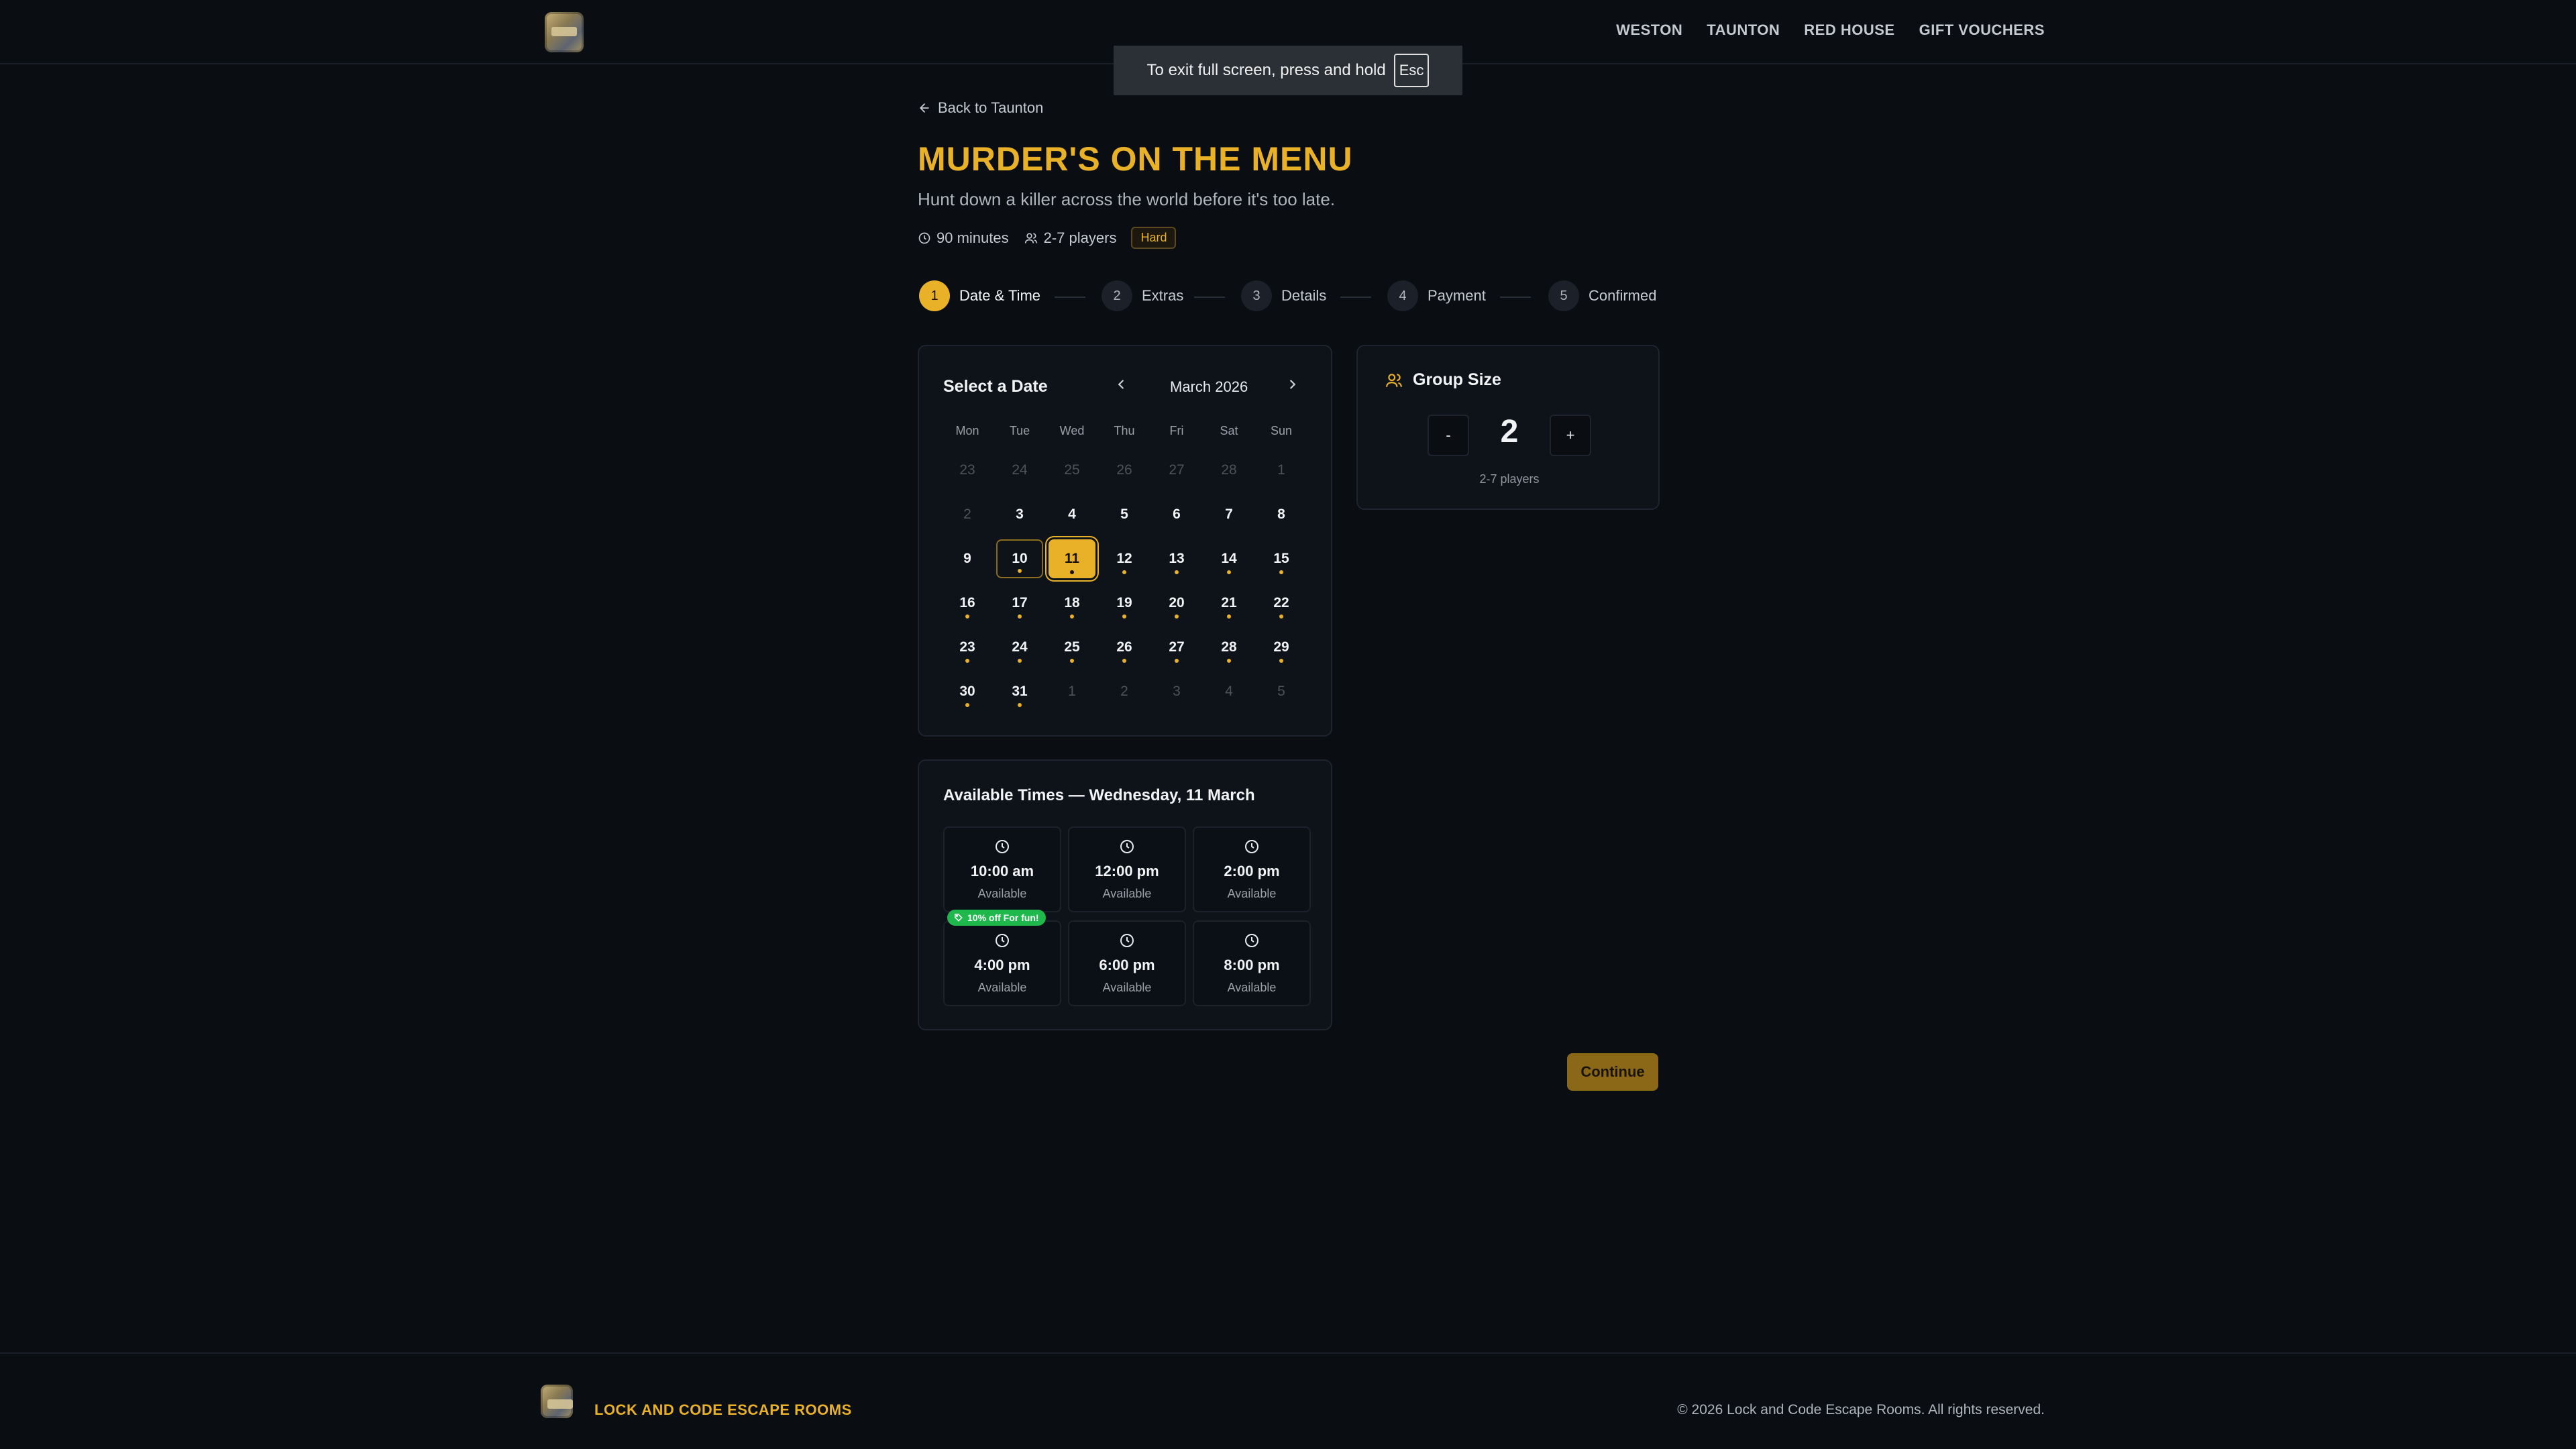 This screenshot has width=2576, height=1449. I want to click on day-number: 6, so click(1177, 514).